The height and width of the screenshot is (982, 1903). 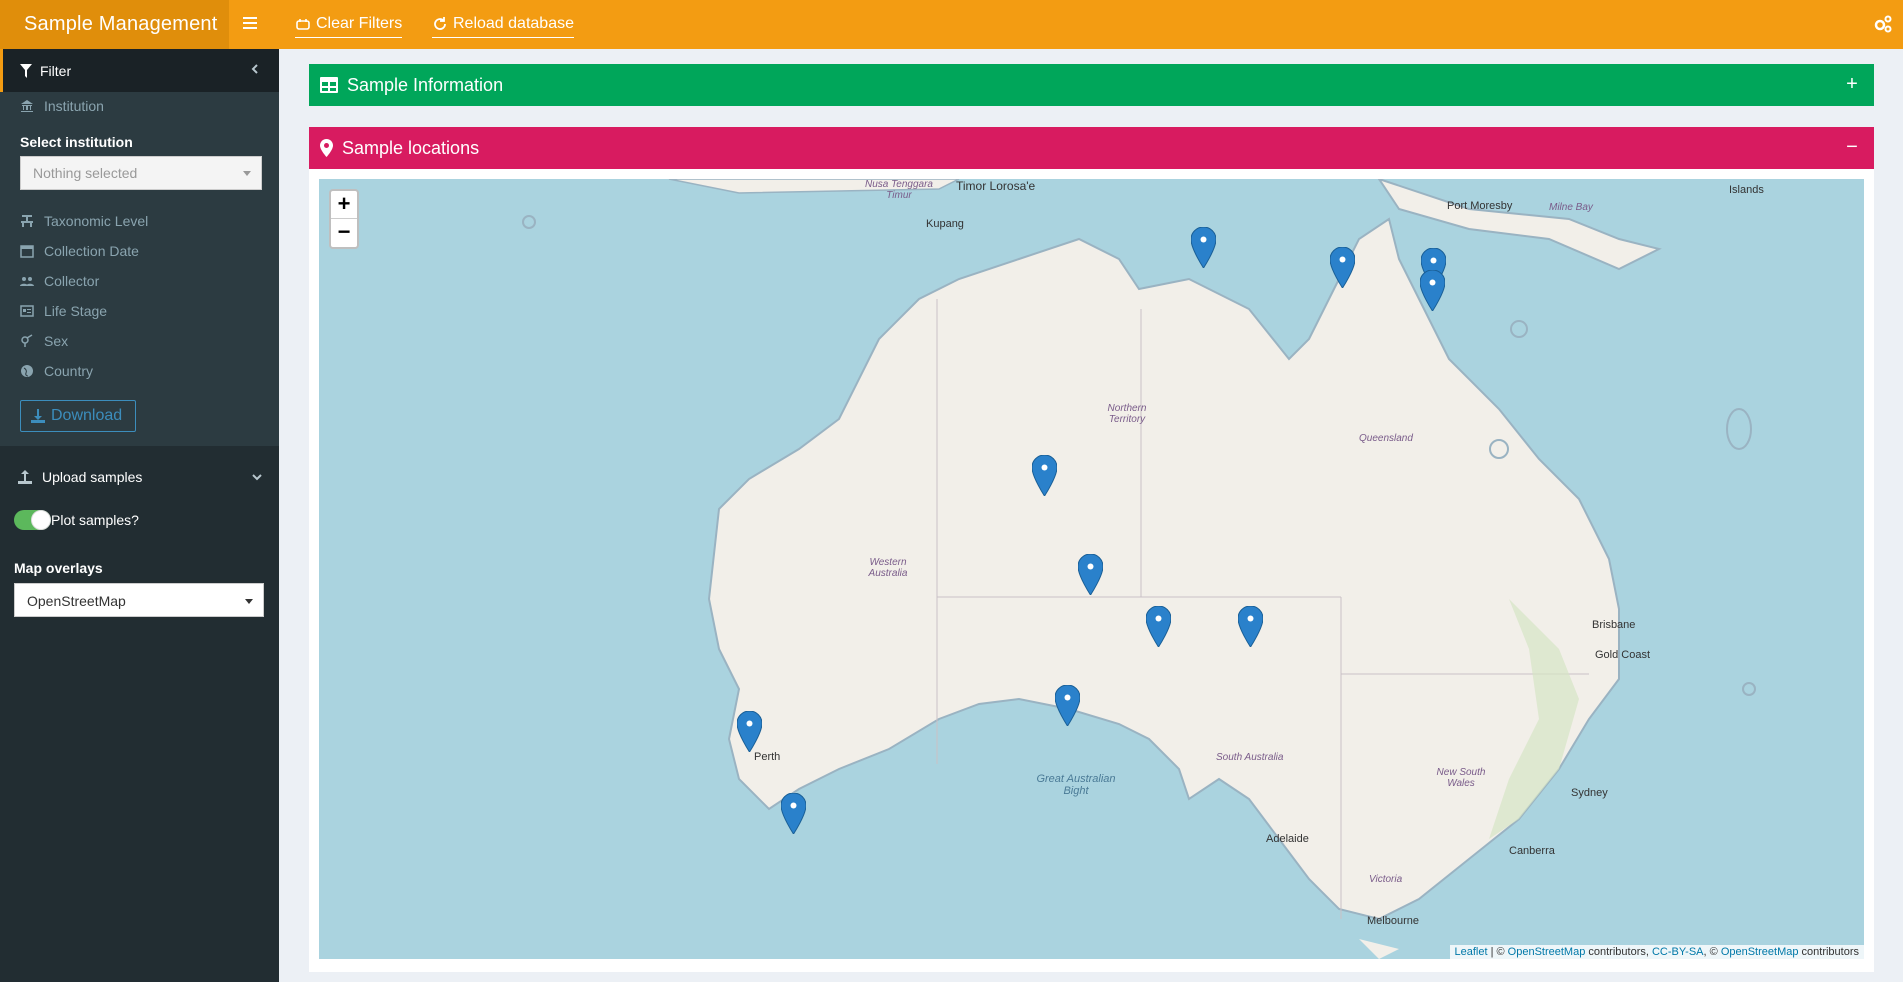 I want to click on institution-icon, so click(x=27, y=106).